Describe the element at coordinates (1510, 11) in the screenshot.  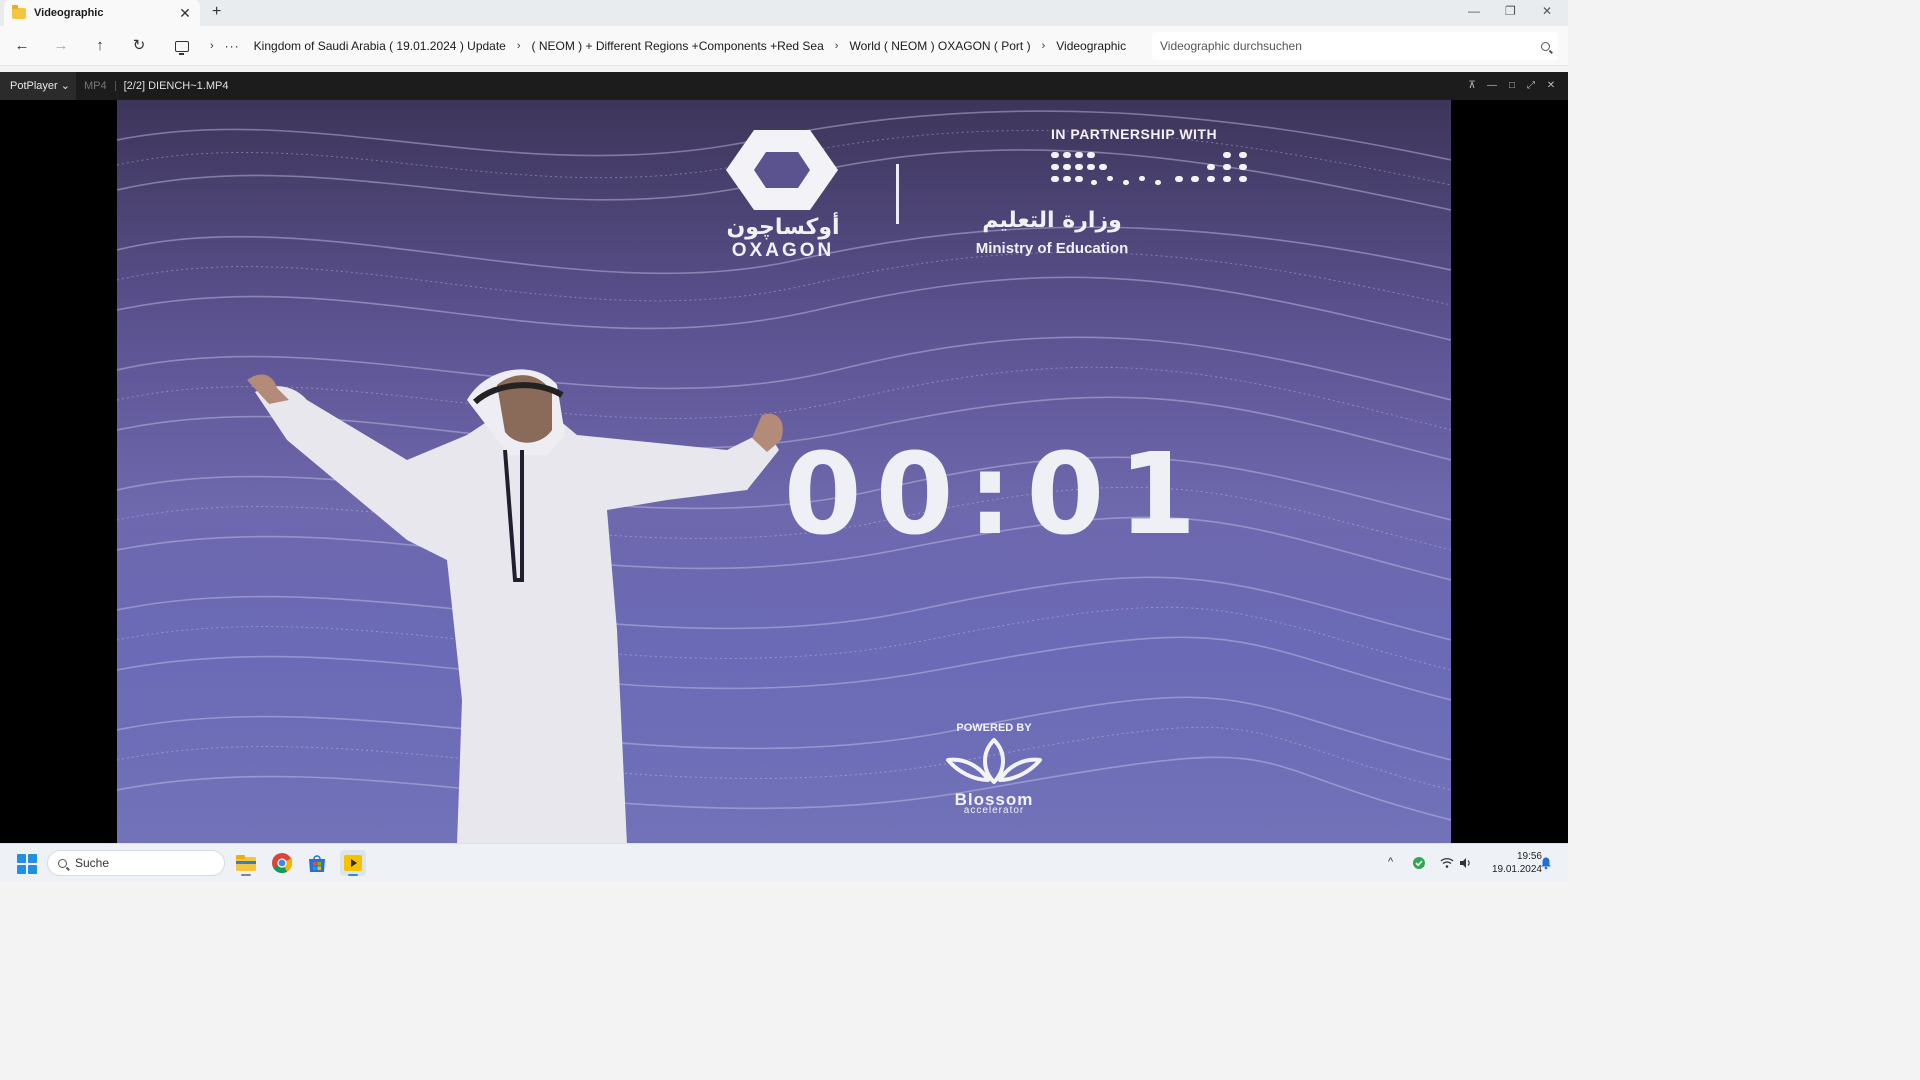
I see `restore-button: ❐` at that location.